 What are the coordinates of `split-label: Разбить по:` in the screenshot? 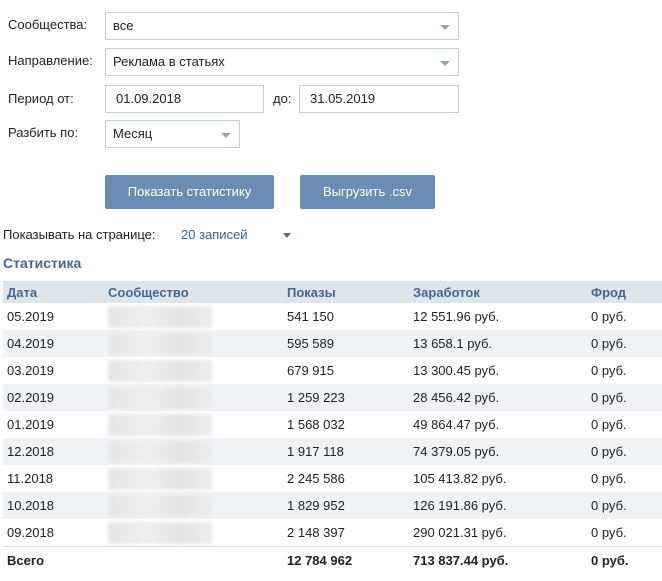 It's located at (43, 132).